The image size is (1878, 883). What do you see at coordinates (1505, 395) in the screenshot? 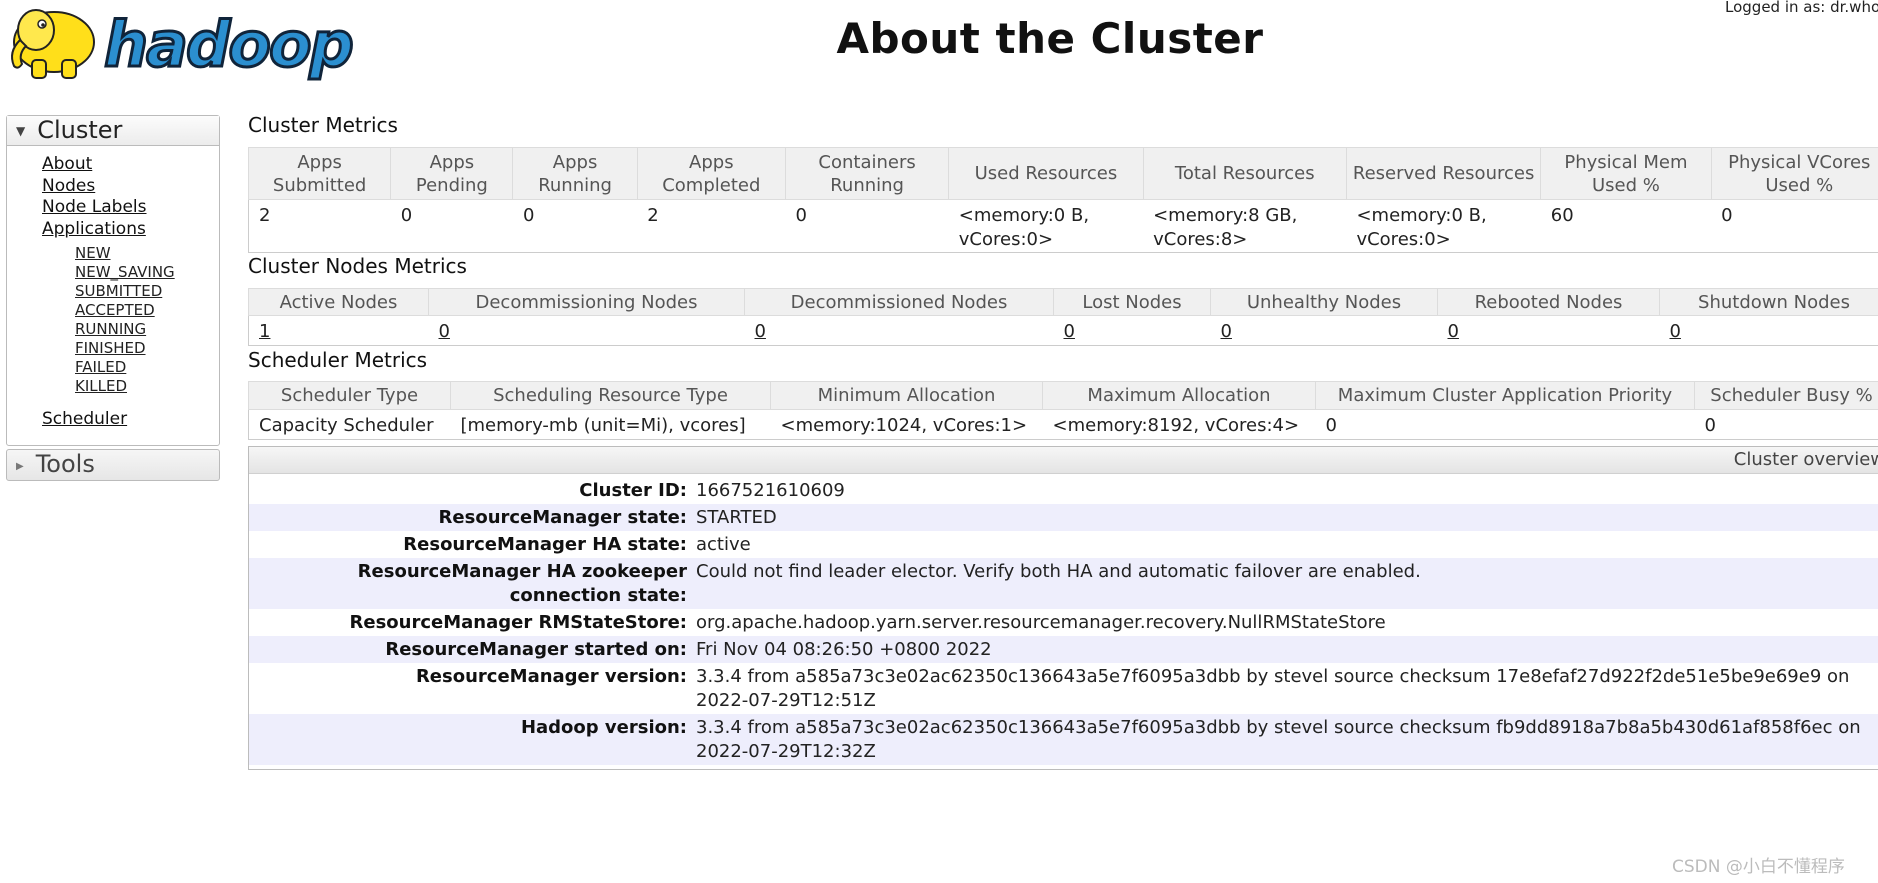
I see `scheduler-metrics-col-header: Maximum Cluster Application Priority` at bounding box center [1505, 395].